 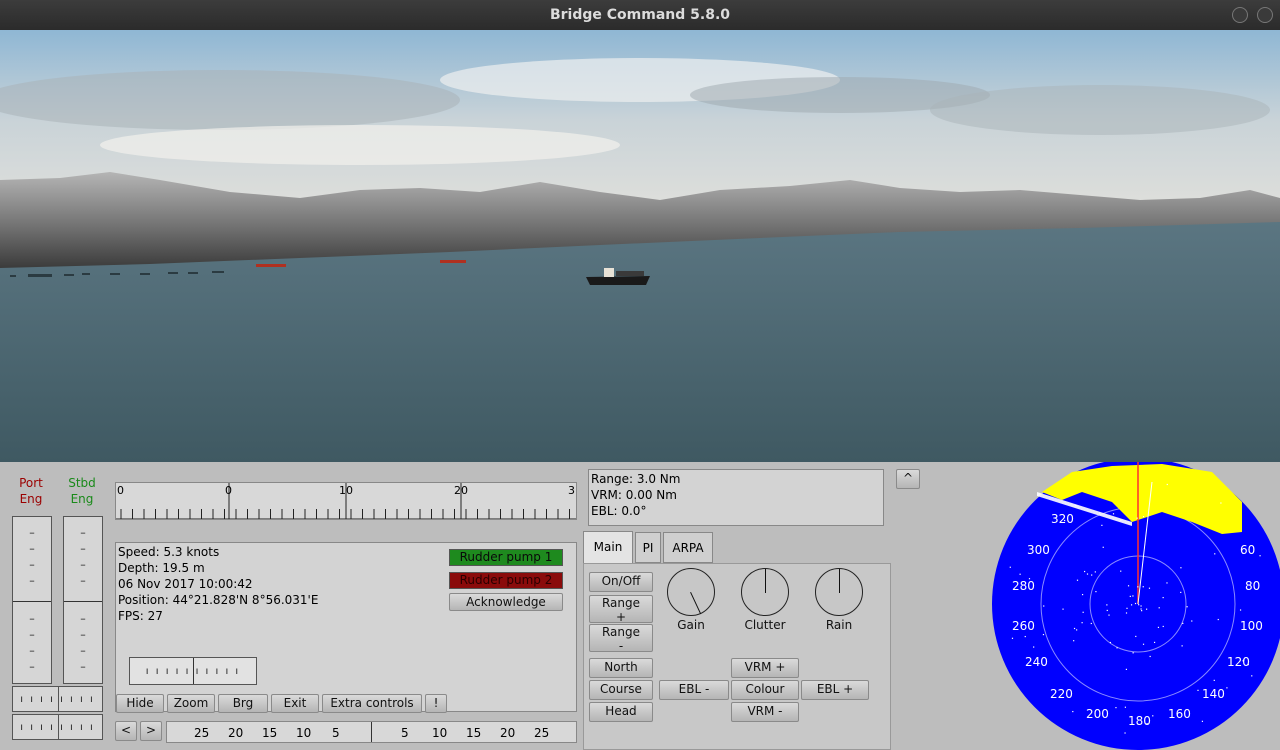 What do you see at coordinates (82, 491) in the screenshot?
I see `stbd-engine-label: Stbd Eng` at bounding box center [82, 491].